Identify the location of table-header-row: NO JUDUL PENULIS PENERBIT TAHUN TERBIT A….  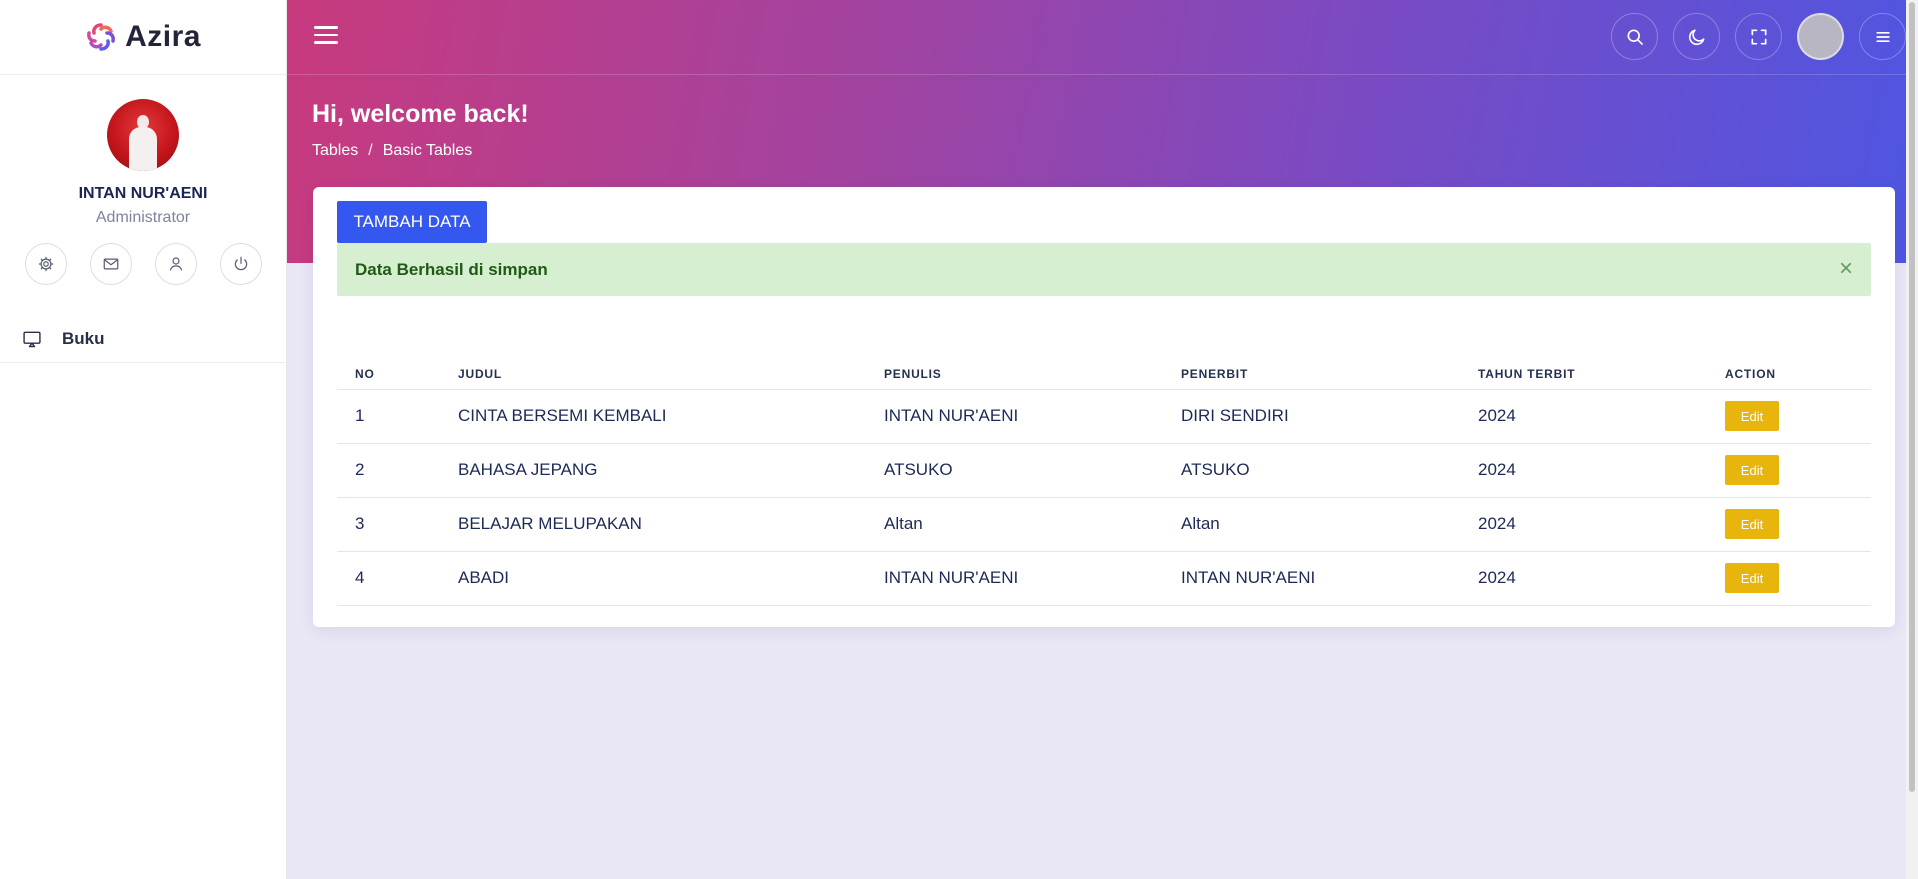
(1104, 370).